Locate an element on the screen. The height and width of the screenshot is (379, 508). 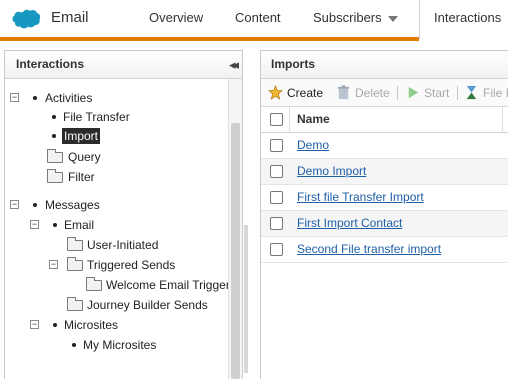
tree-node-import: Import is located at coordinates (115, 136).